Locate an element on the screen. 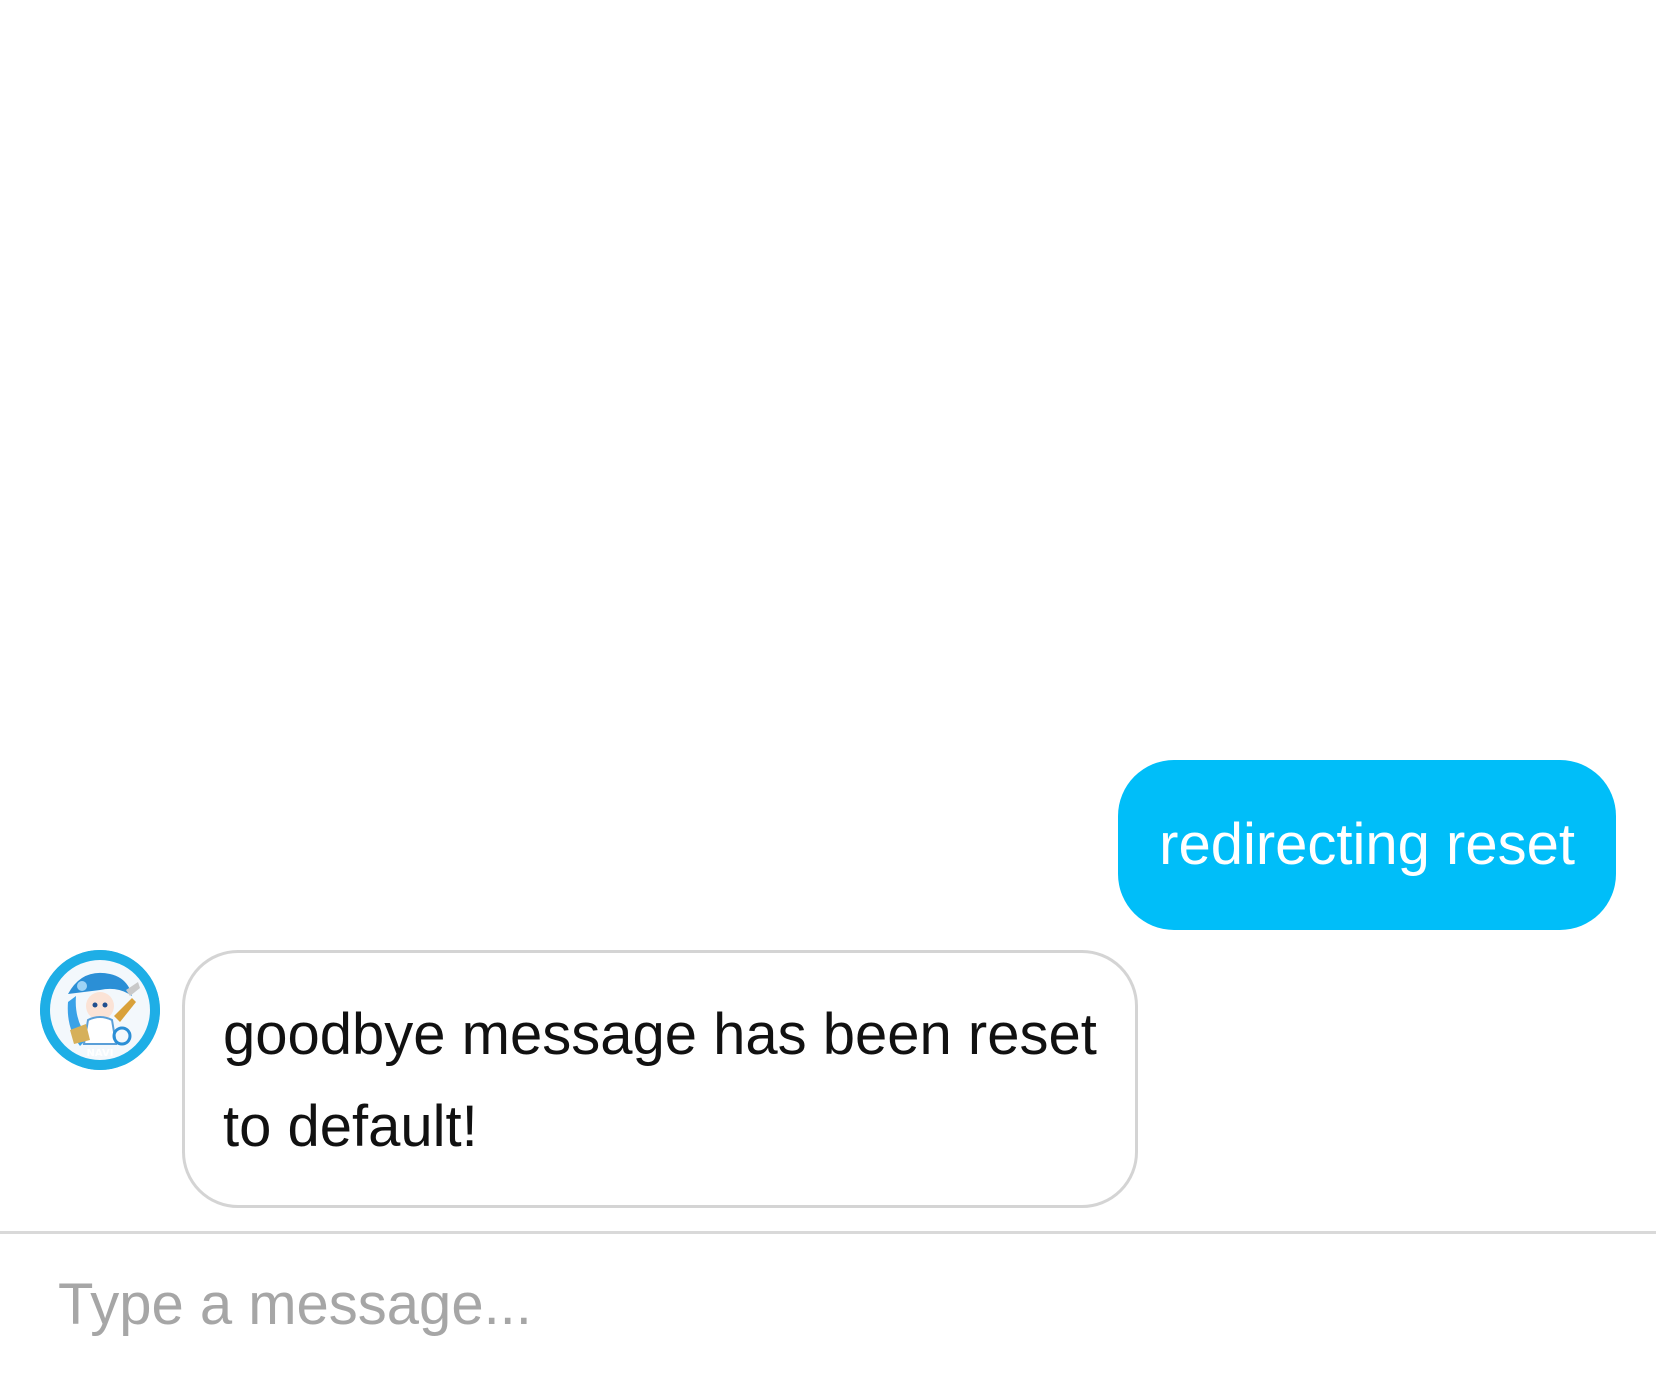 The width and height of the screenshot is (1656, 1392). user-message-bubble: redirecting reset is located at coordinates (1367, 845).